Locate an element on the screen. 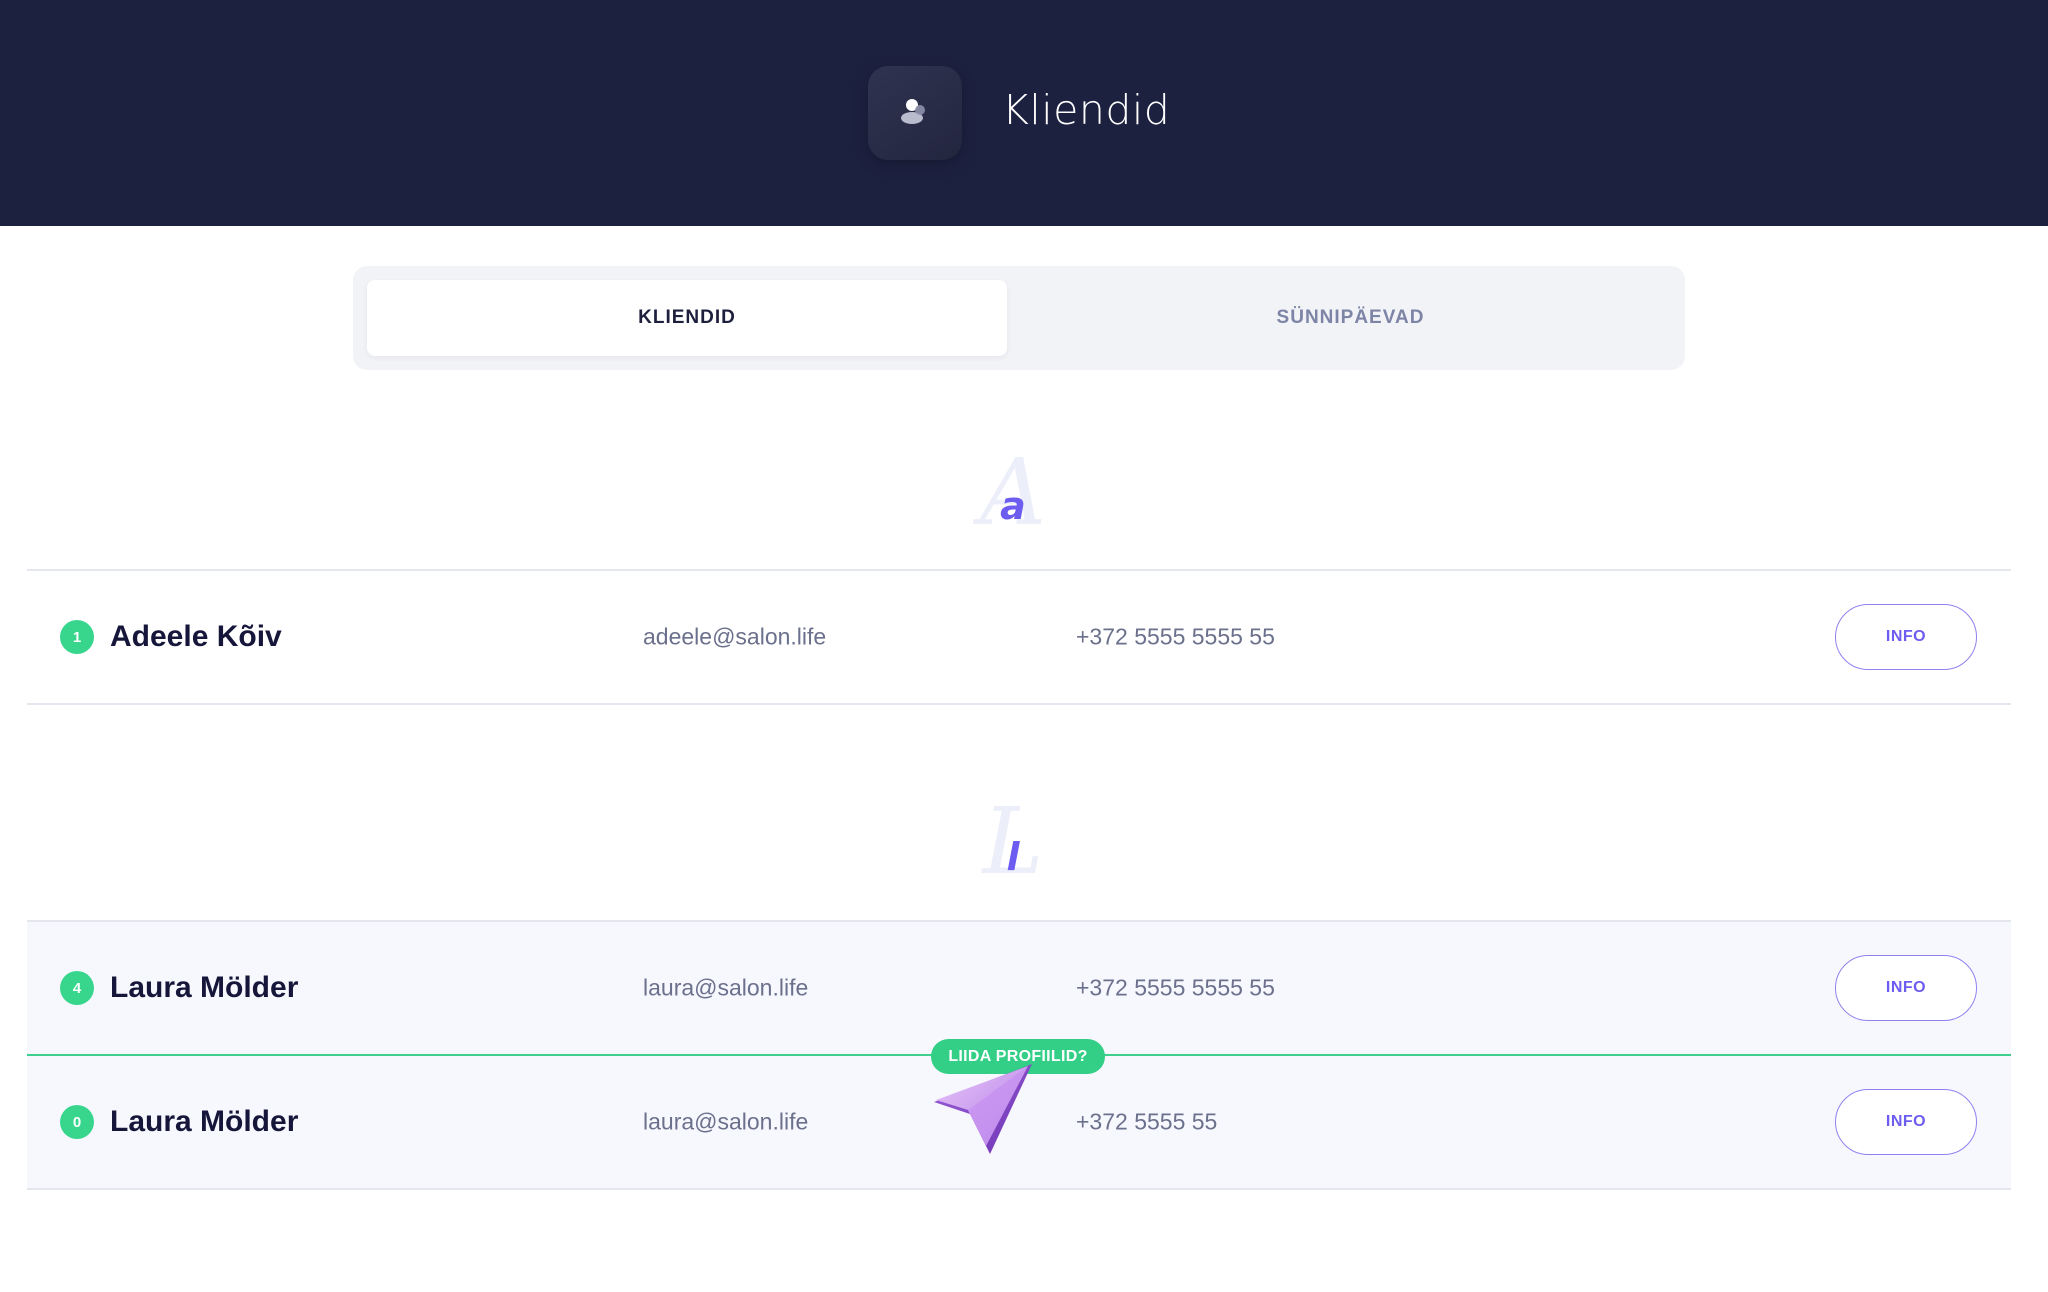 This screenshot has width=2048, height=1292. pointer-cursor-icon is located at coordinates (983, 1109).